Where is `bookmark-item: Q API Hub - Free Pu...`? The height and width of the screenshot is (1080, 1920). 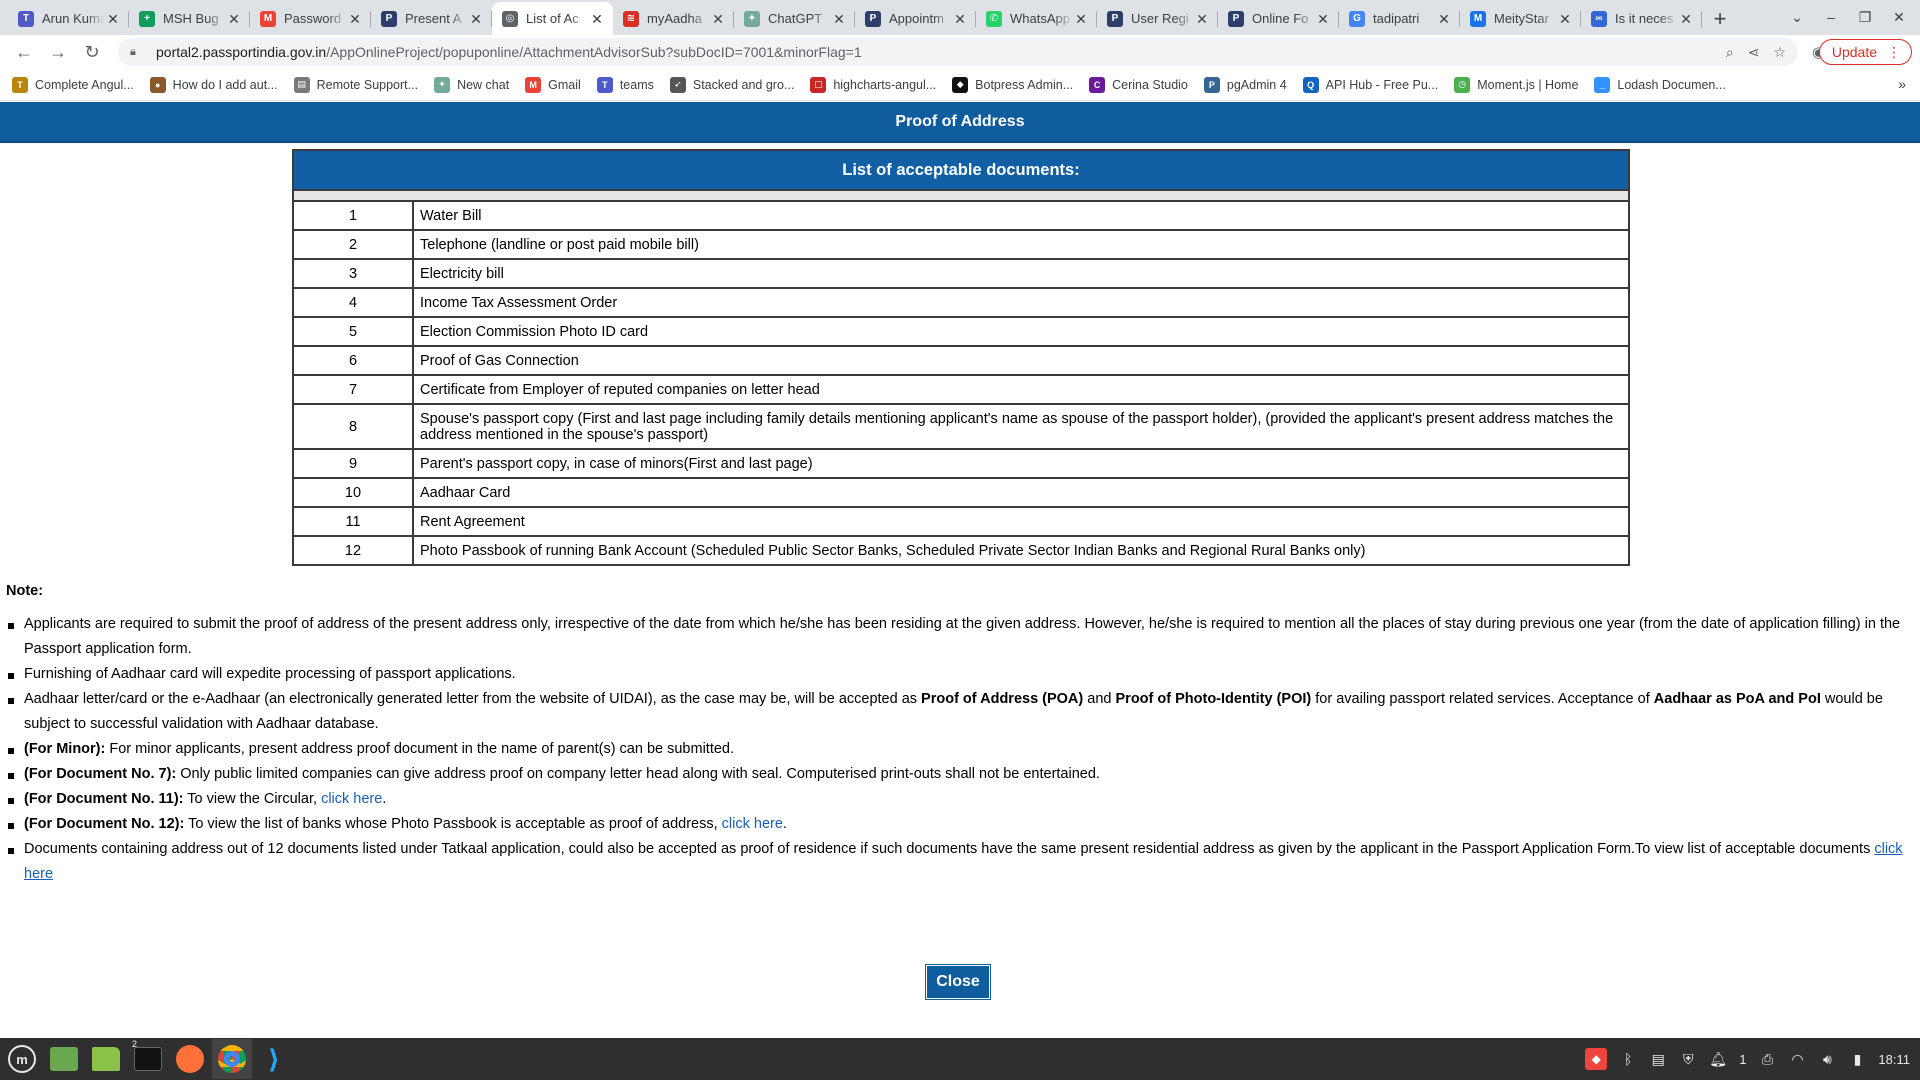 bookmark-item: Q API Hub - Free Pu... is located at coordinates (1370, 84).